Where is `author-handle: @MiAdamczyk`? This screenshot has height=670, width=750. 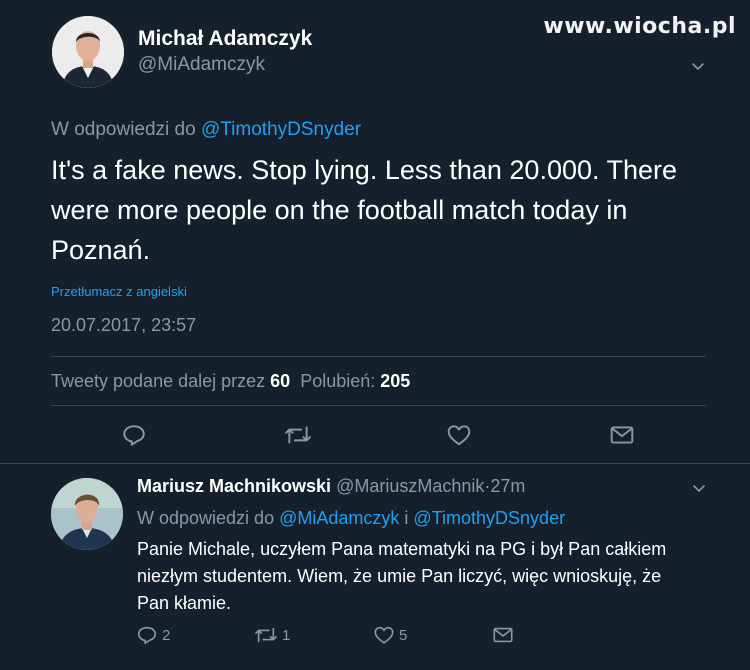 author-handle: @MiAdamczyk is located at coordinates (225, 65).